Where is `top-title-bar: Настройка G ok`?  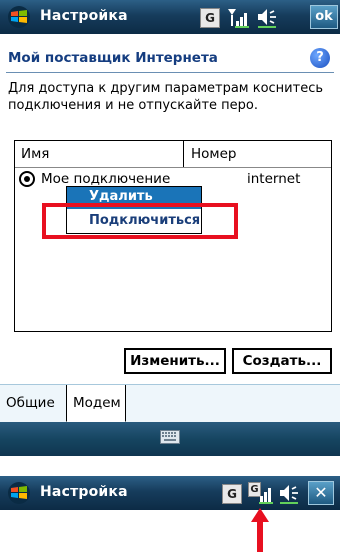 top-title-bar: Настройка G ok is located at coordinates (170, 17).